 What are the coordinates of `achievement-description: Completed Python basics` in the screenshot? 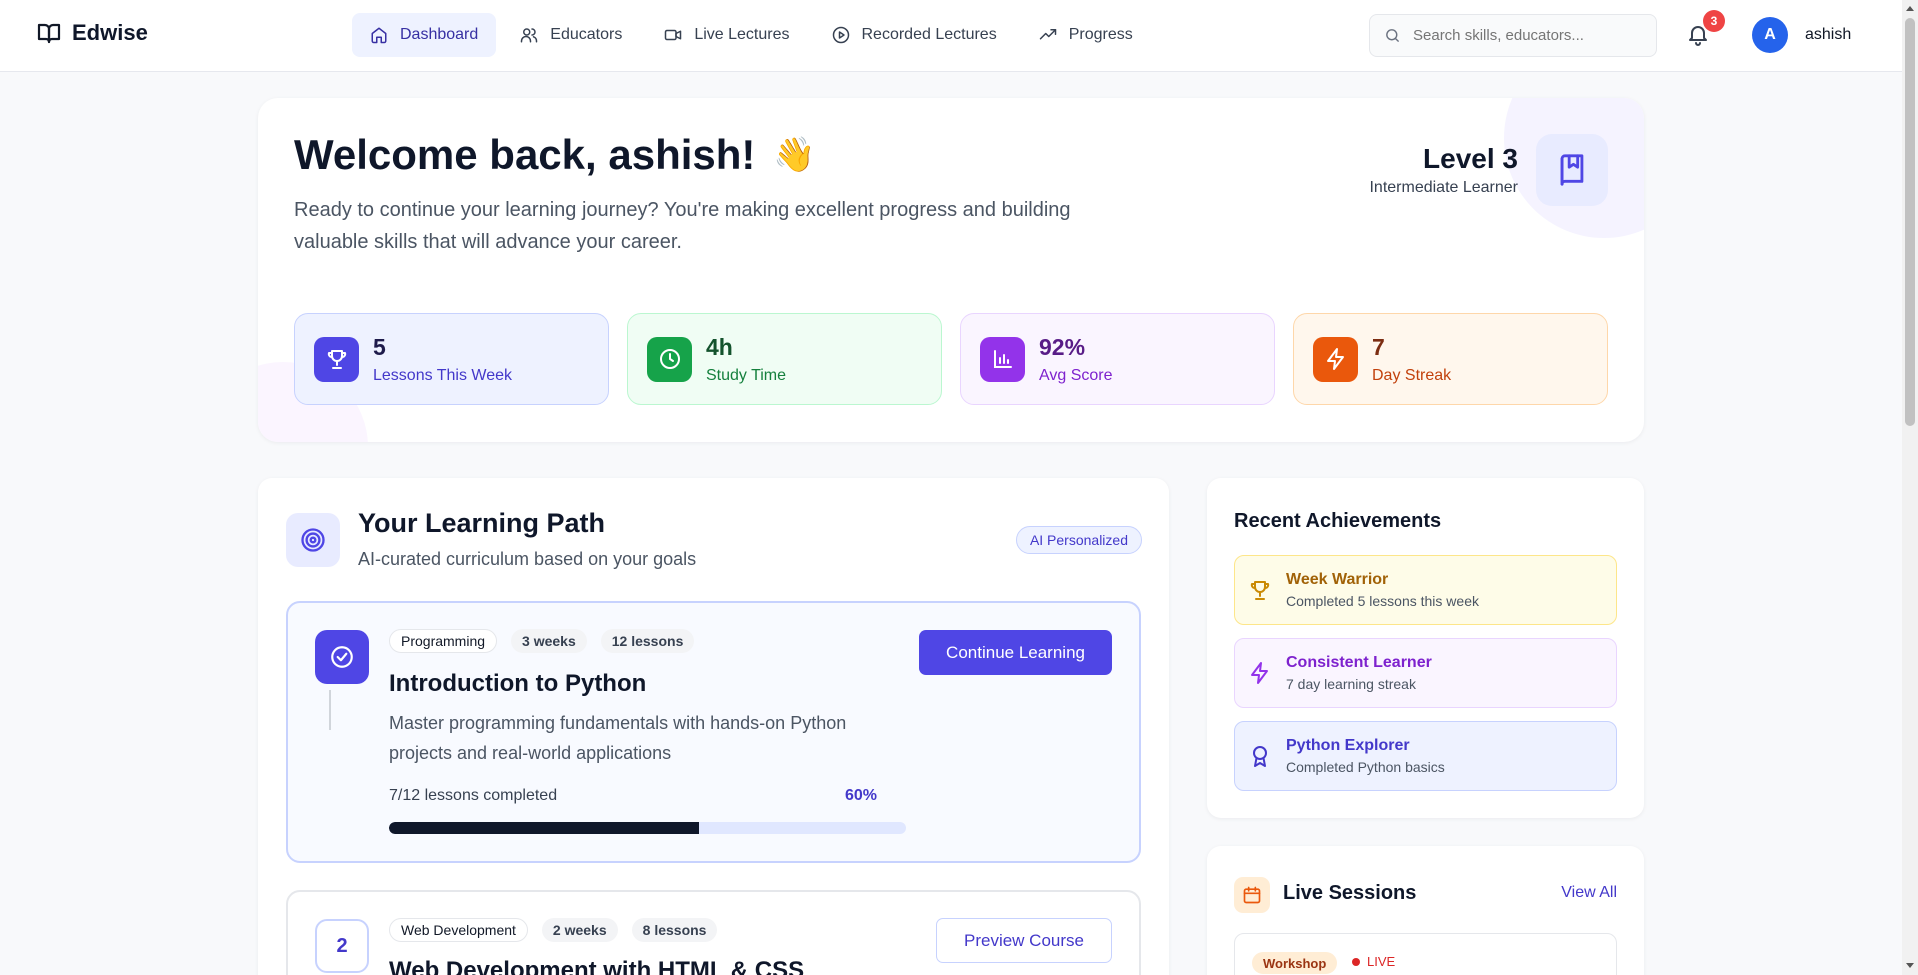 It's located at (1365, 767).